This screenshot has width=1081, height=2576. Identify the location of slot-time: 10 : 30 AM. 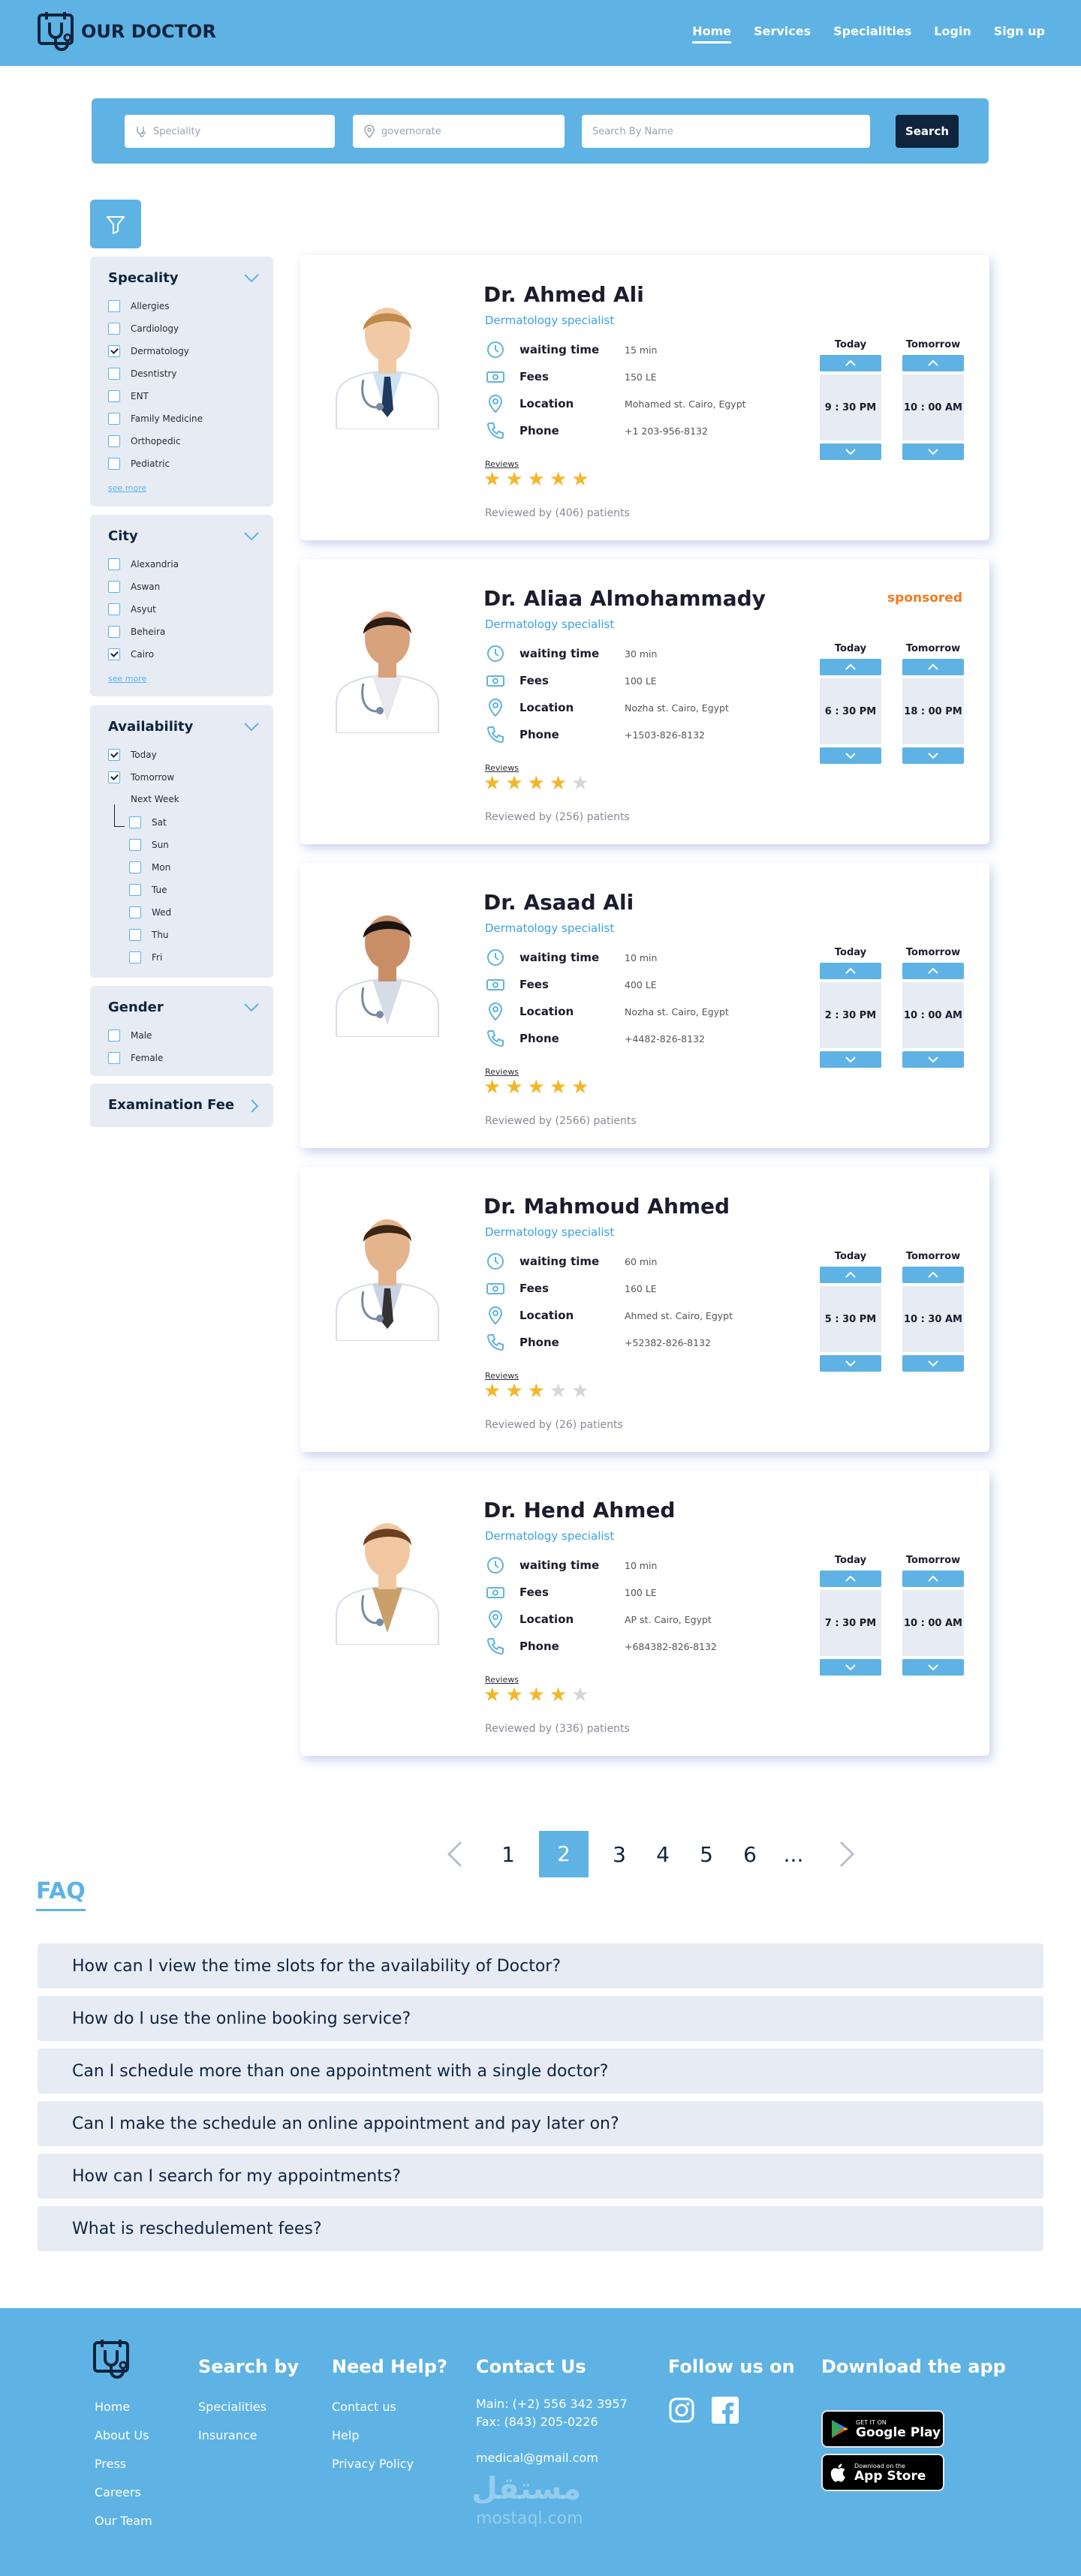
(933, 1319).